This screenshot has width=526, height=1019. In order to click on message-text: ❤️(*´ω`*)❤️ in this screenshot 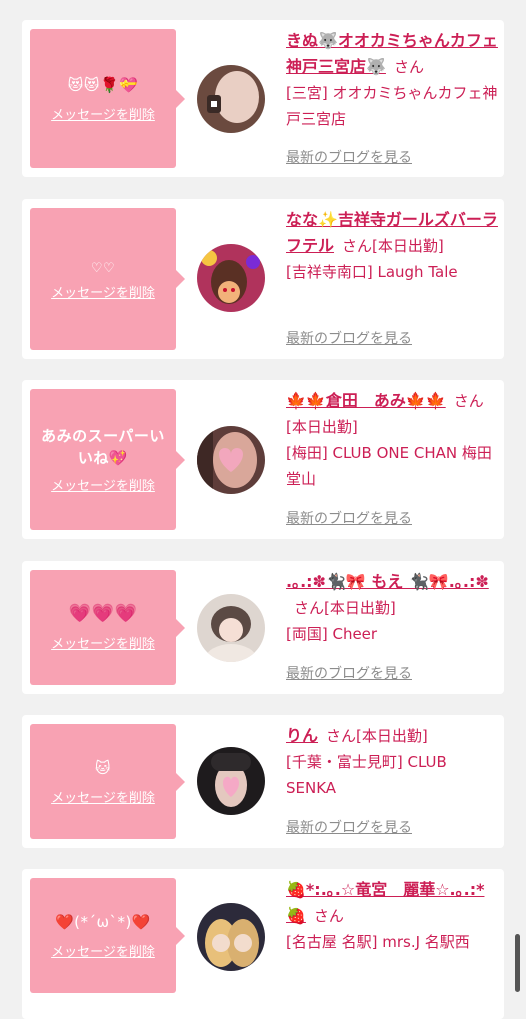, I will do `click(103, 922)`.